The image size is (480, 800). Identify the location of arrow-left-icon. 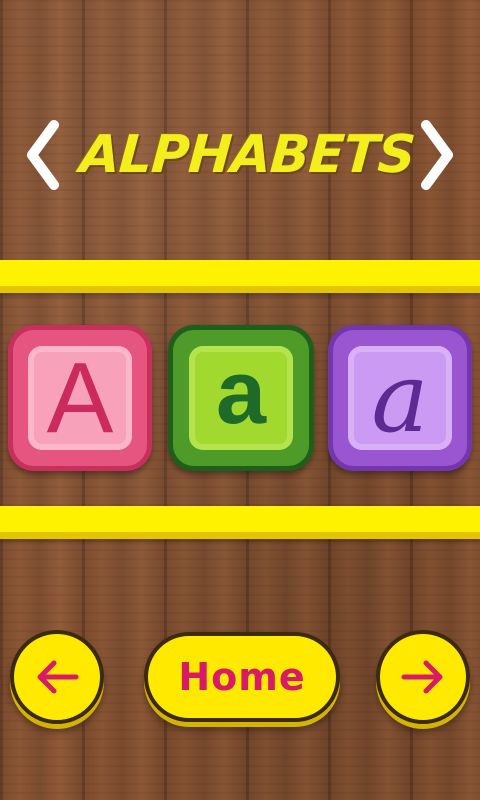
(58, 677).